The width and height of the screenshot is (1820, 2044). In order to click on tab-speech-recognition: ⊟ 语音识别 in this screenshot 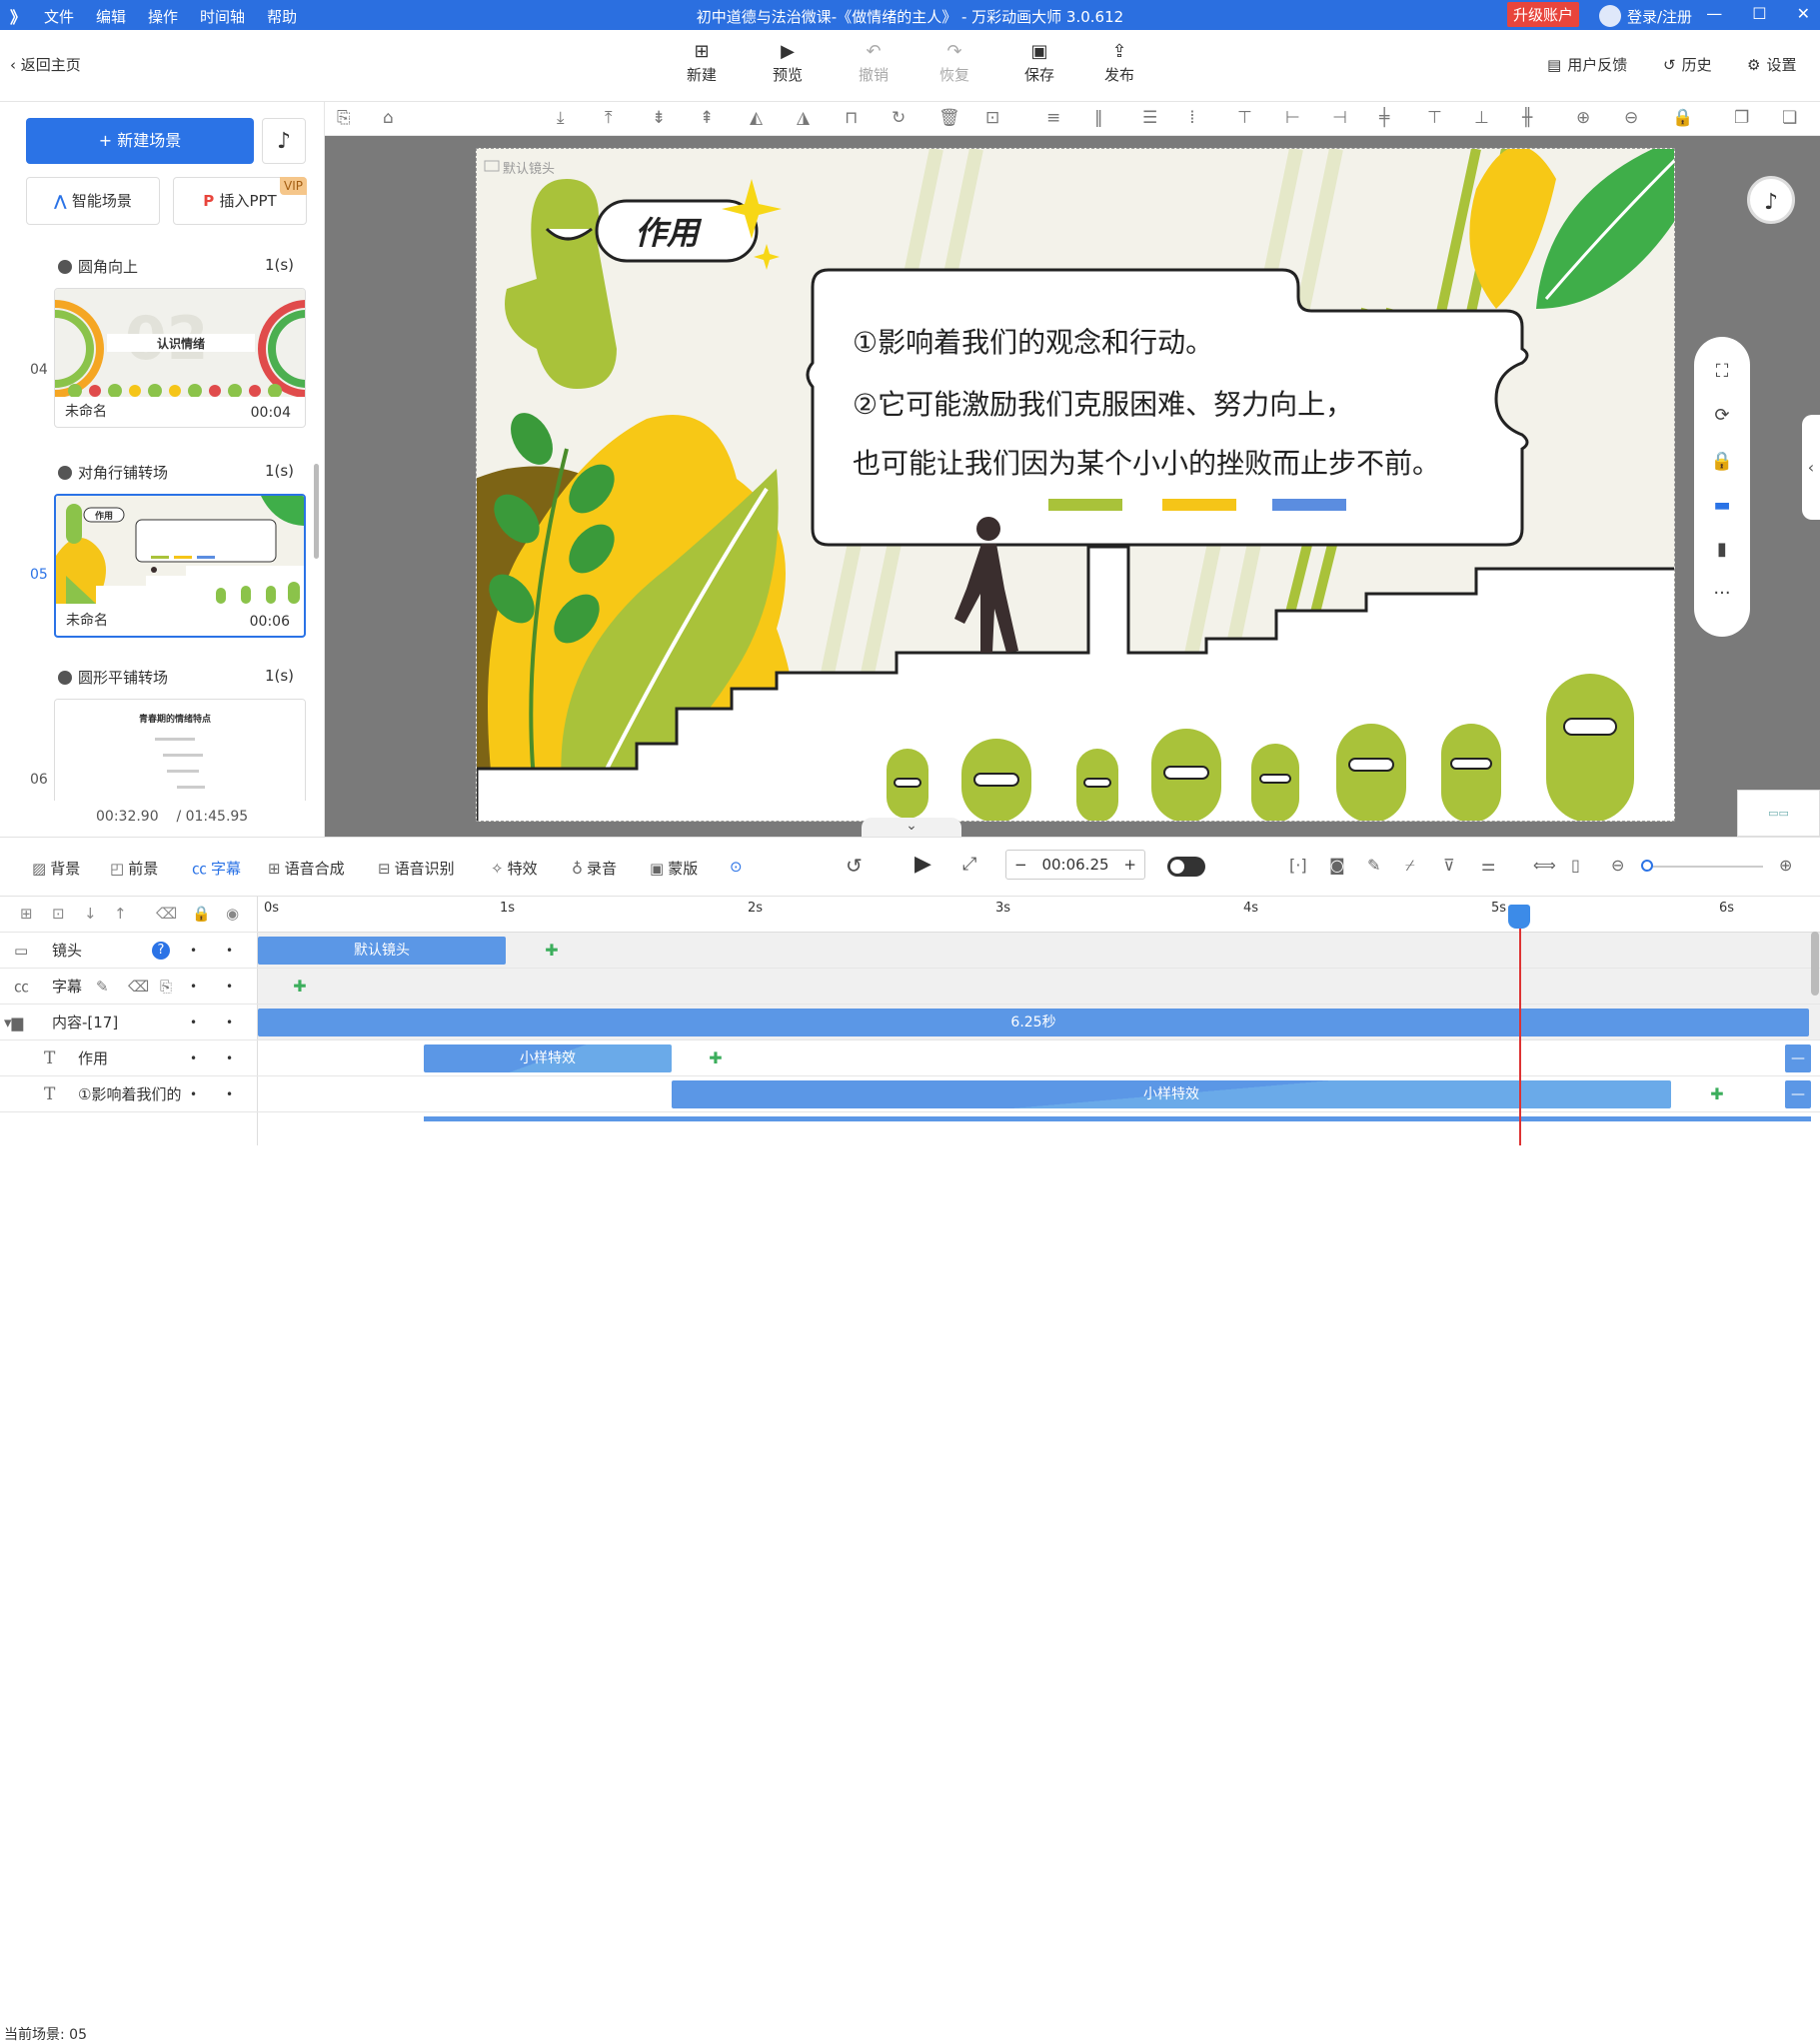, I will do `click(417, 868)`.